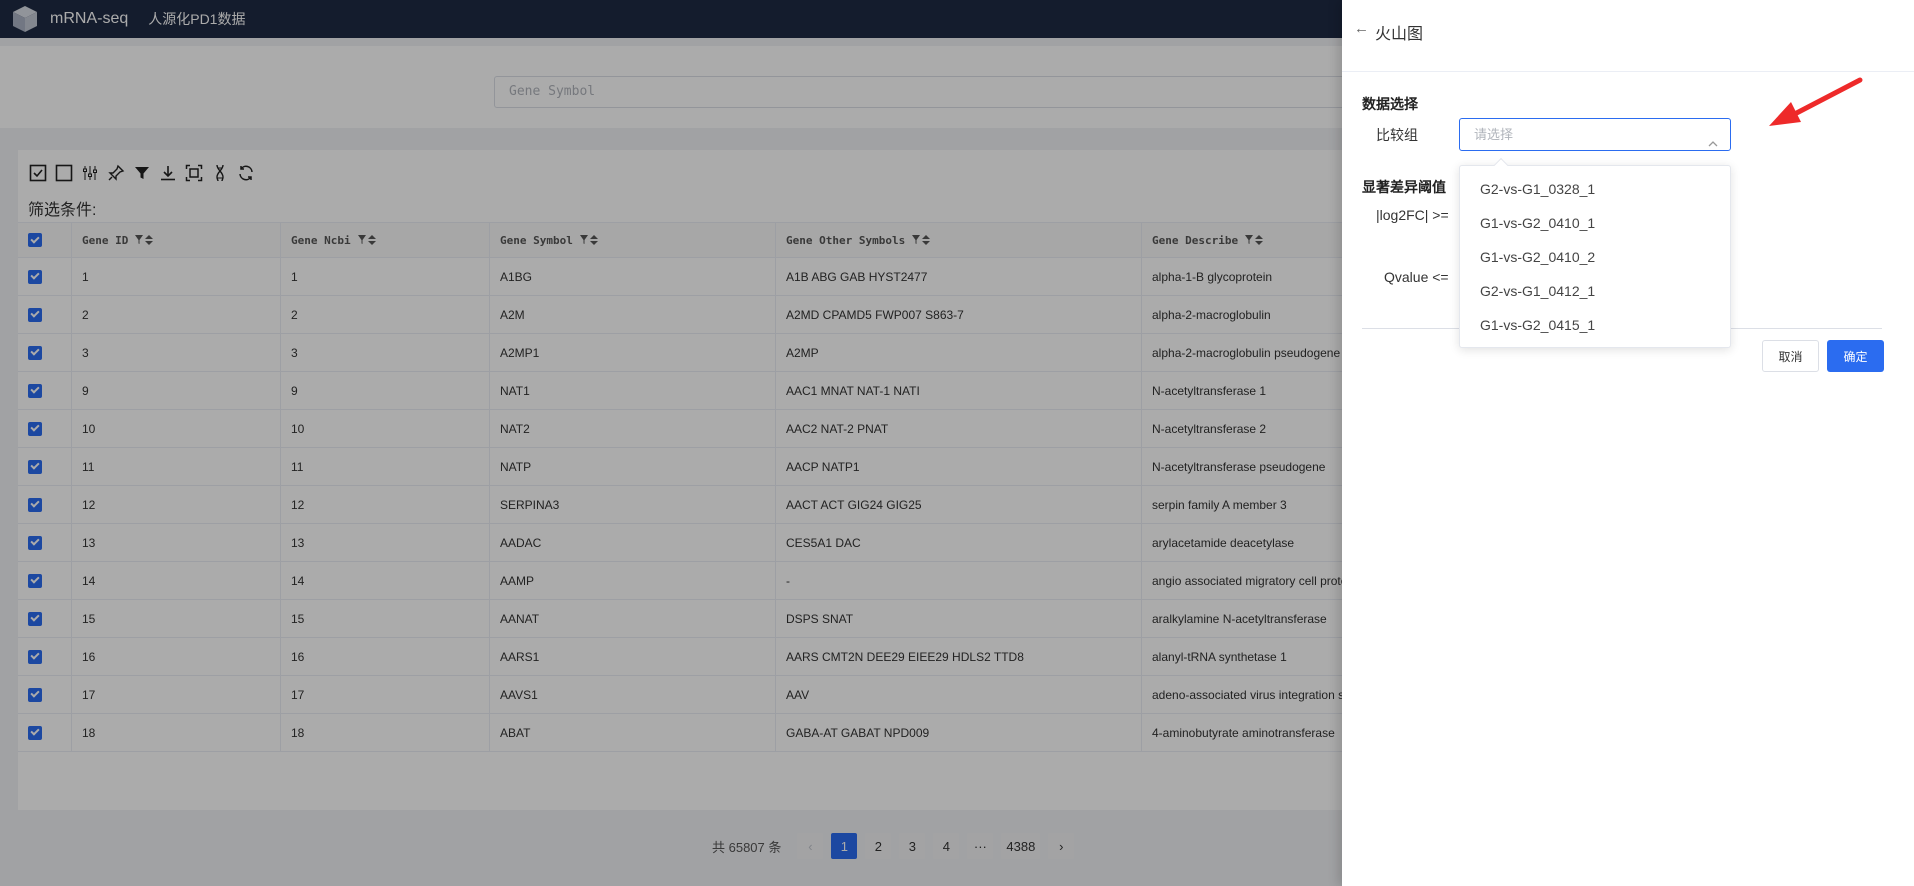 The width and height of the screenshot is (1914, 886). What do you see at coordinates (1595, 134) in the screenshot?
I see `compare-group-select: 请选择` at bounding box center [1595, 134].